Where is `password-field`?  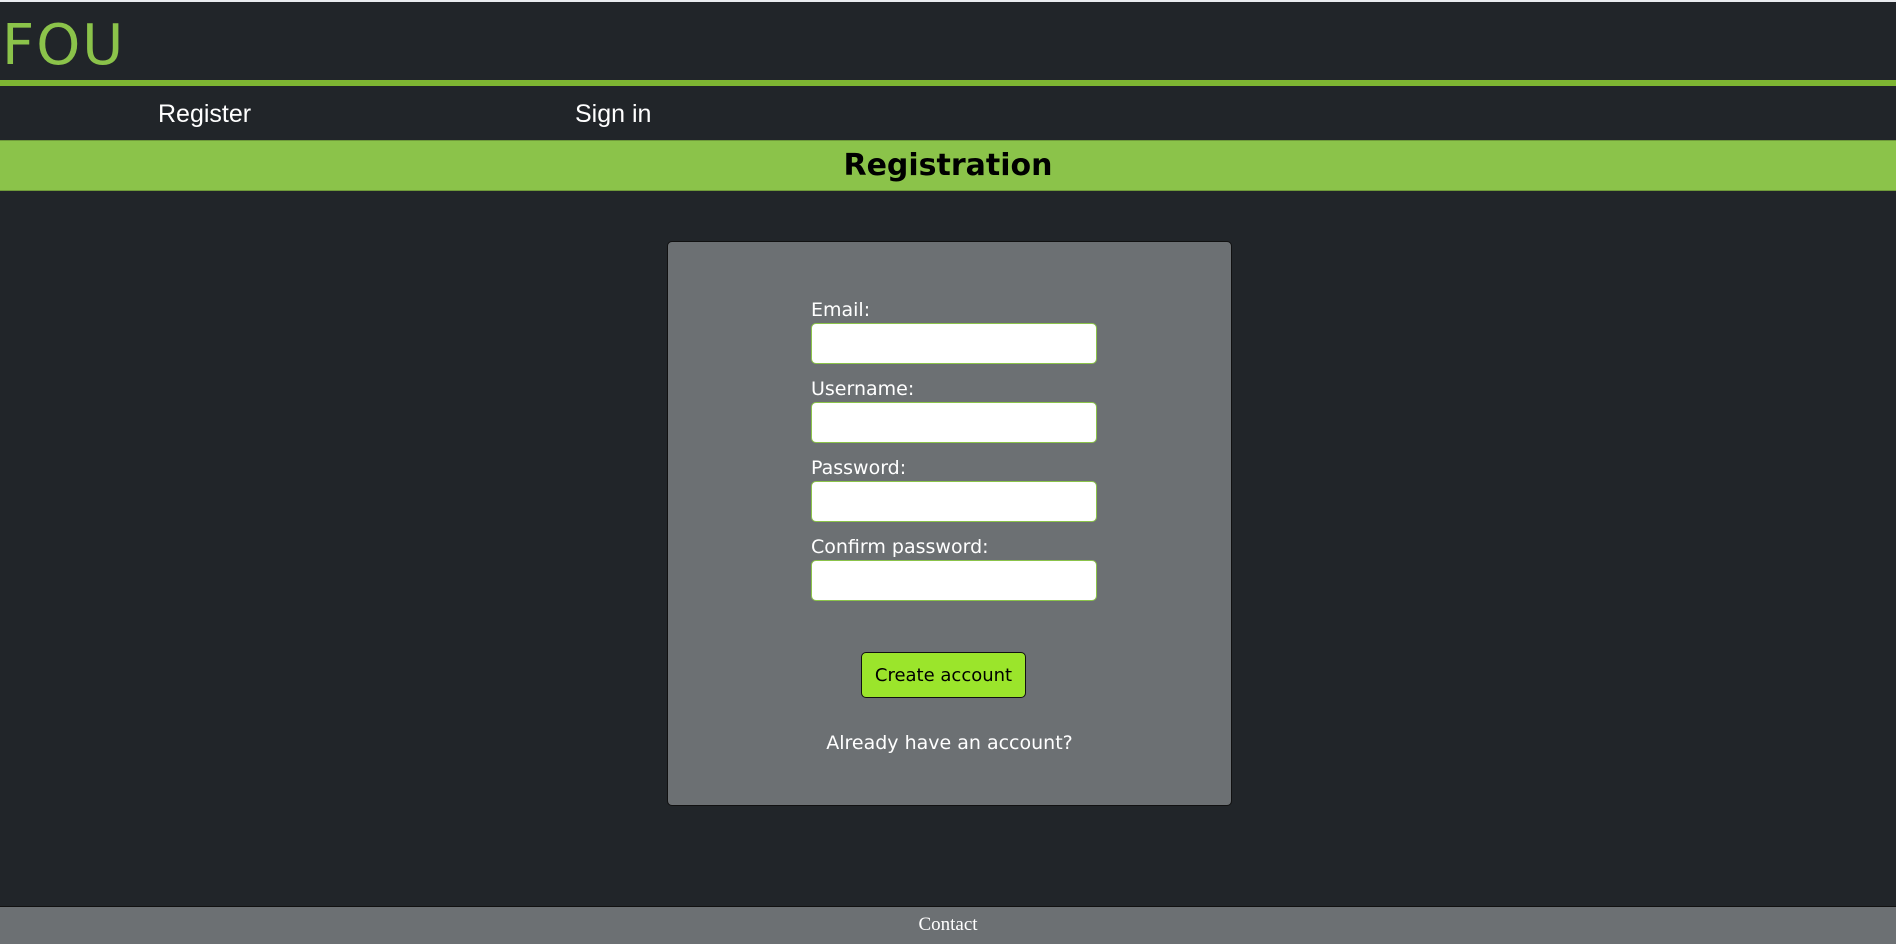 password-field is located at coordinates (954, 501).